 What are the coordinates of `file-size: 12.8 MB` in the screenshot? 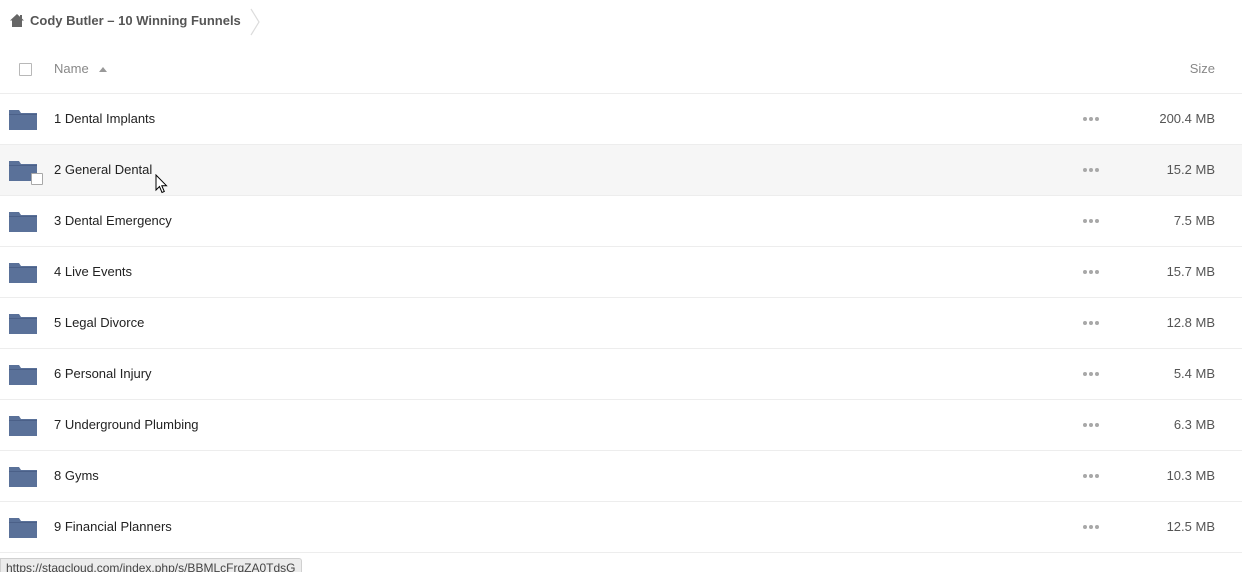 It's located at (1190, 322).